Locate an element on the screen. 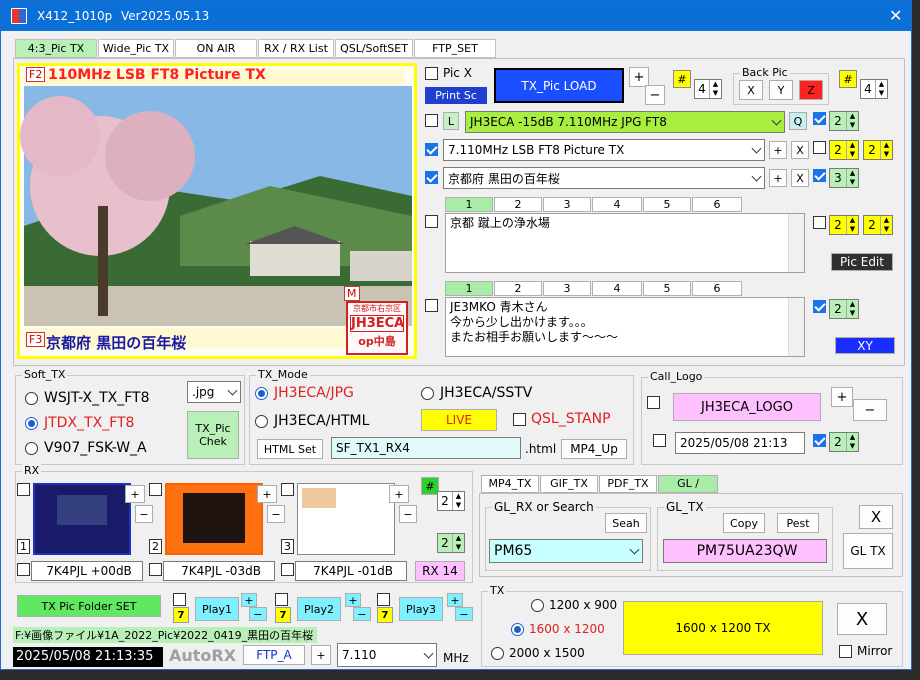 Image resolution: width=920 pixels, height=680 pixels. line3-x-button: X is located at coordinates (800, 178).